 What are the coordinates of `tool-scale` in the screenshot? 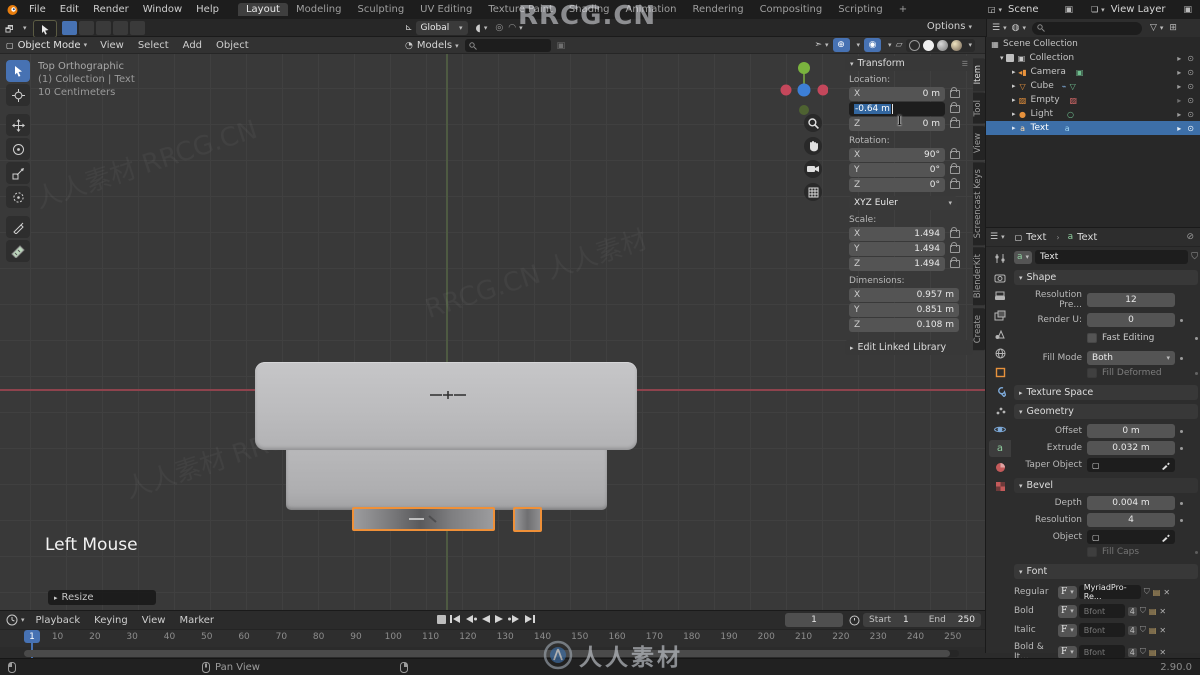 It's located at (18, 173).